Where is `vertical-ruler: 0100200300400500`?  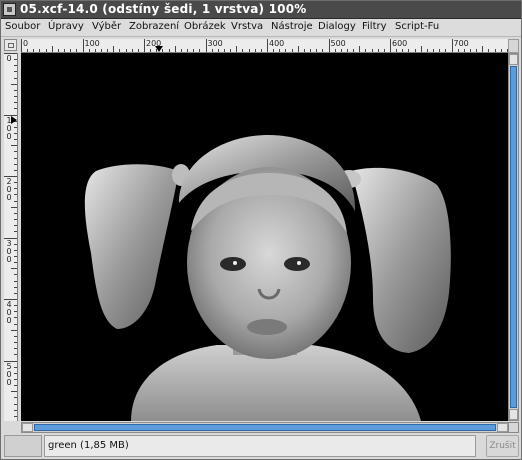 vertical-ruler: 0100200300400500 is located at coordinates (11, 237).